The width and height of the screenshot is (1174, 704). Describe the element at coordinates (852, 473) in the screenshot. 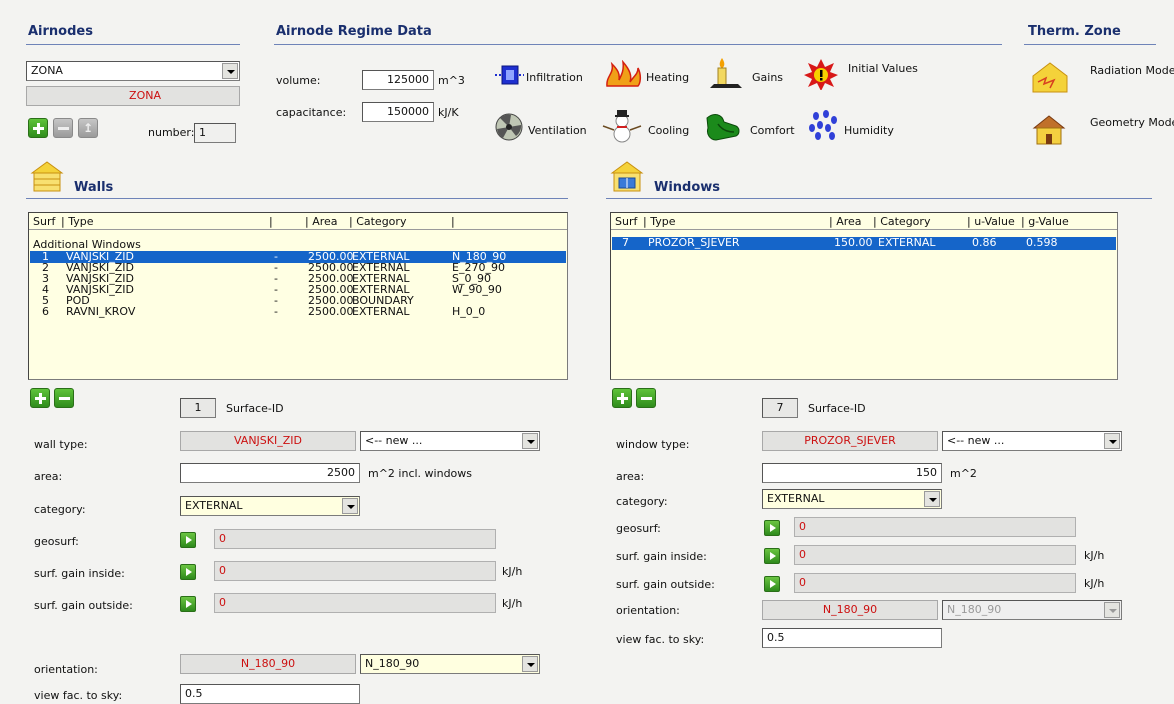

I see `window-area-field: 150` at that location.